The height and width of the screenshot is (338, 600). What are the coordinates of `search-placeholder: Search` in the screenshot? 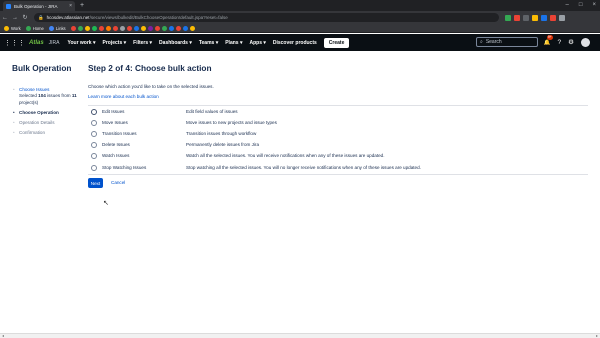 It's located at (493, 42).